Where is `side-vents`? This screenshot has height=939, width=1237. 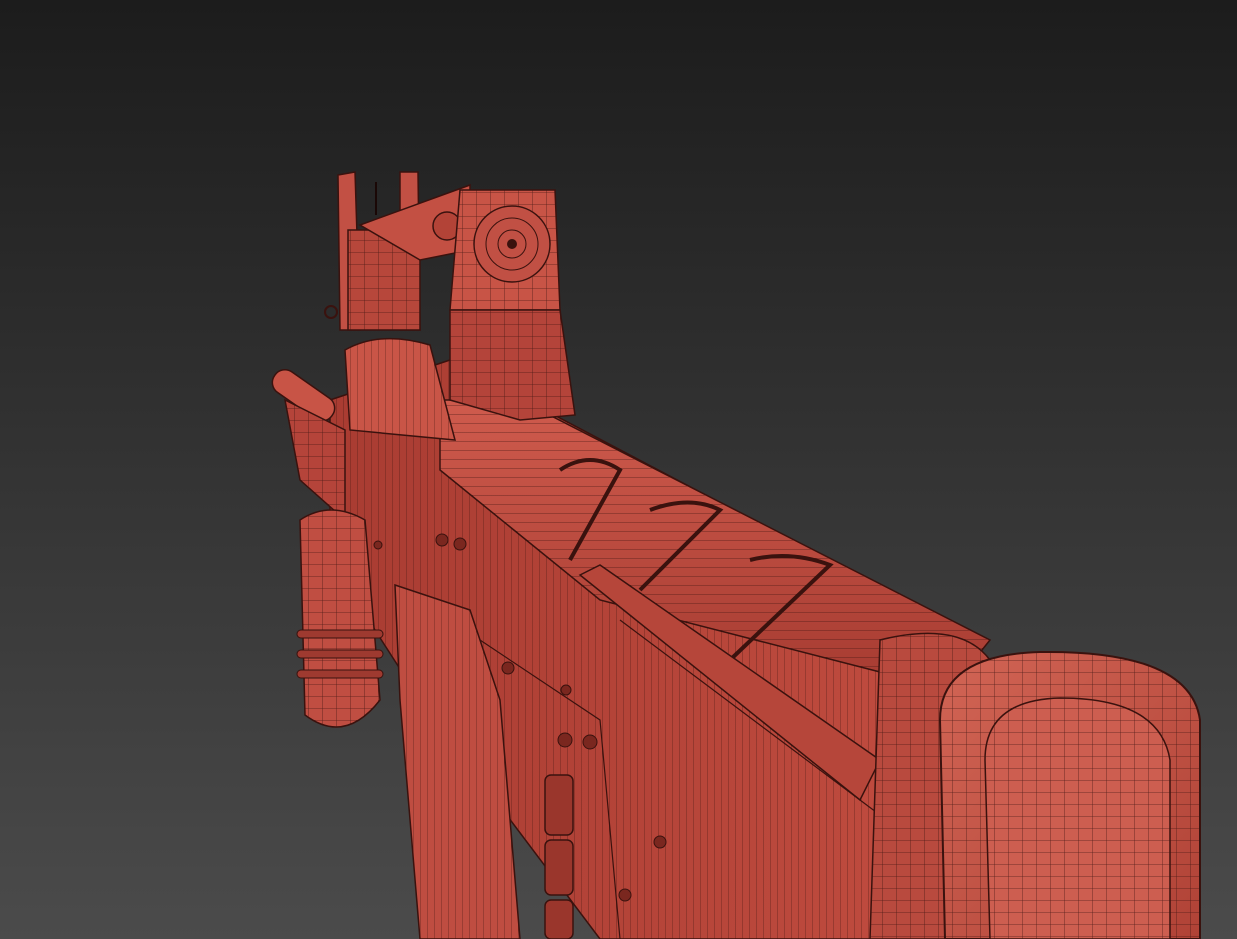
side-vents is located at coordinates (559, 856).